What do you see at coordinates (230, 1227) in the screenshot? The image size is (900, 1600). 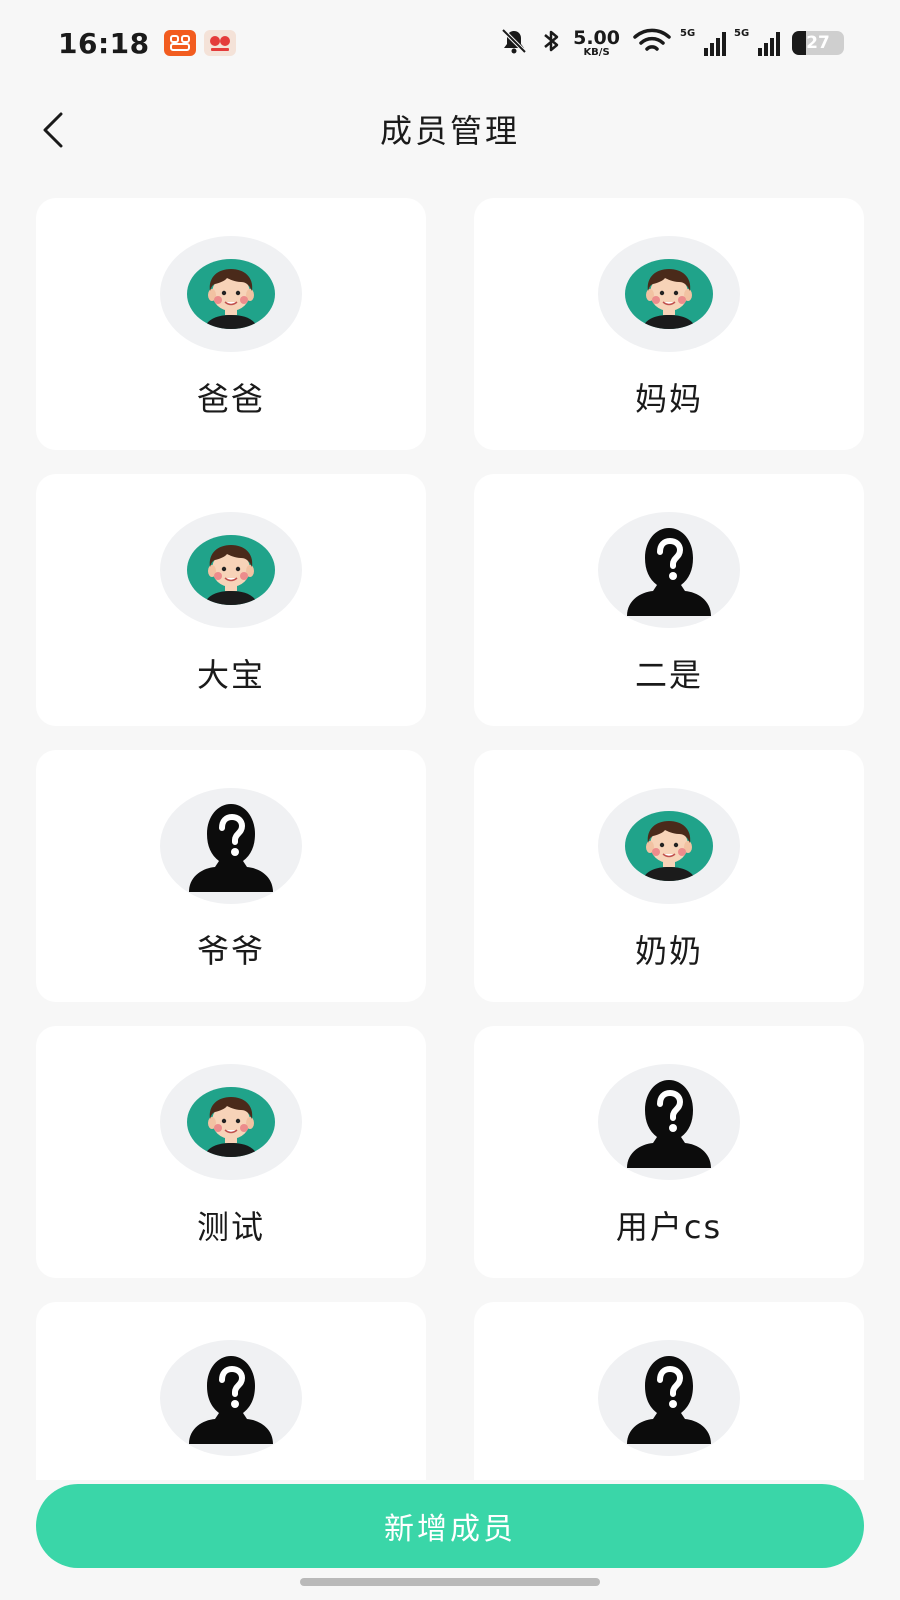 I see `member-name: 测试` at bounding box center [230, 1227].